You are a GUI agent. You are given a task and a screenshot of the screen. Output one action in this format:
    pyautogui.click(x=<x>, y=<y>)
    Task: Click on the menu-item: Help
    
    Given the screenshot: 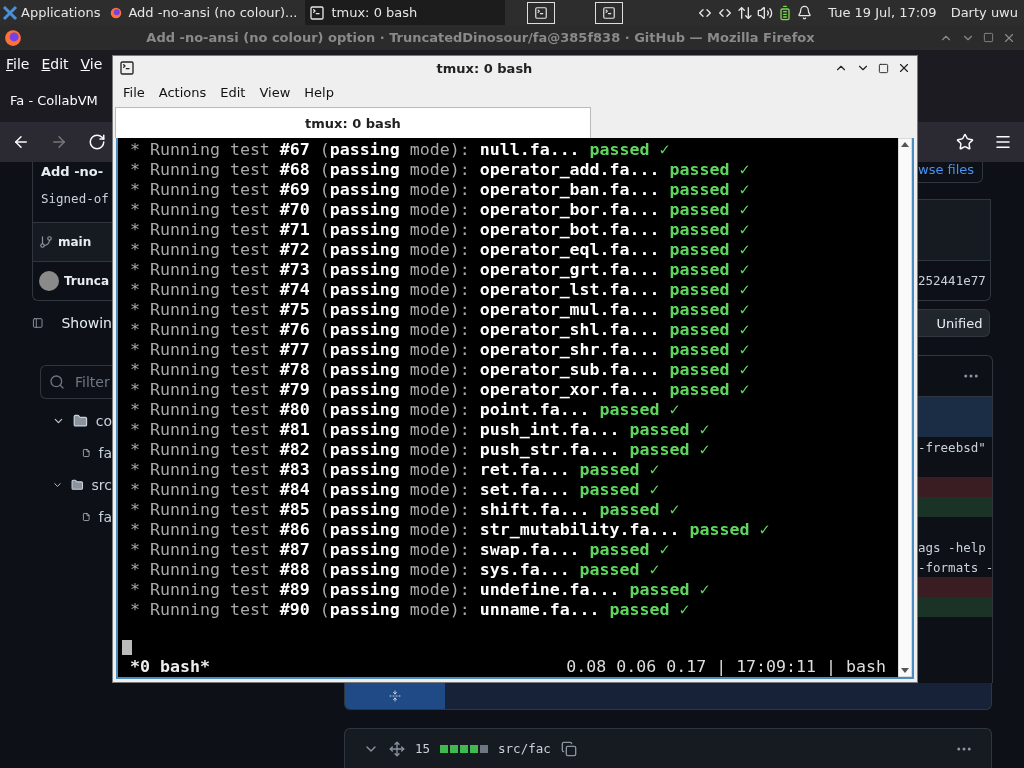 What is the action you would take?
    pyautogui.click(x=319, y=92)
    